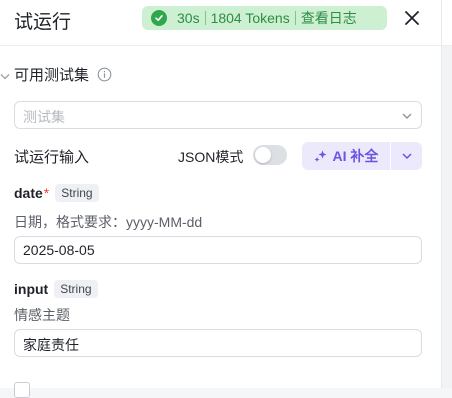 The height and width of the screenshot is (398, 452). Describe the element at coordinates (52, 157) in the screenshot. I see `run-input-label: 试运行输入` at that location.